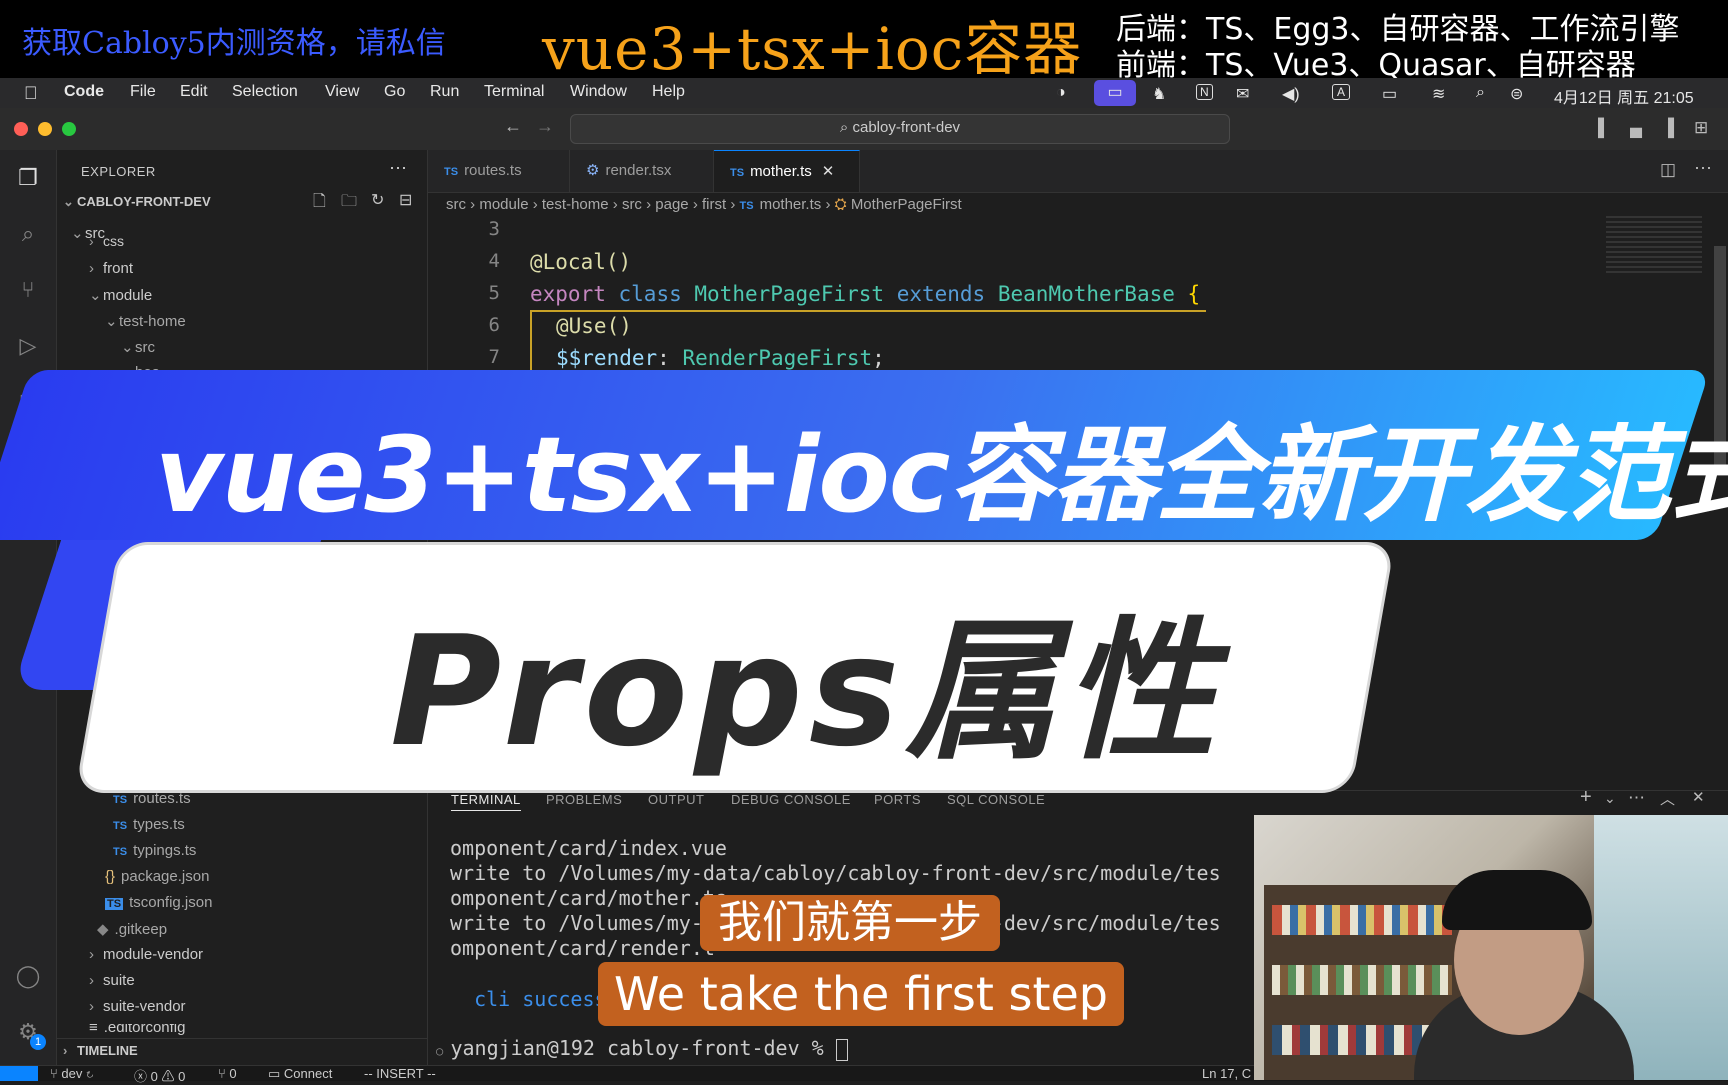 The image size is (1728, 1085). Describe the element at coordinates (1636, 128) in the screenshot. I see `toggle-panel-icon: ▄` at that location.